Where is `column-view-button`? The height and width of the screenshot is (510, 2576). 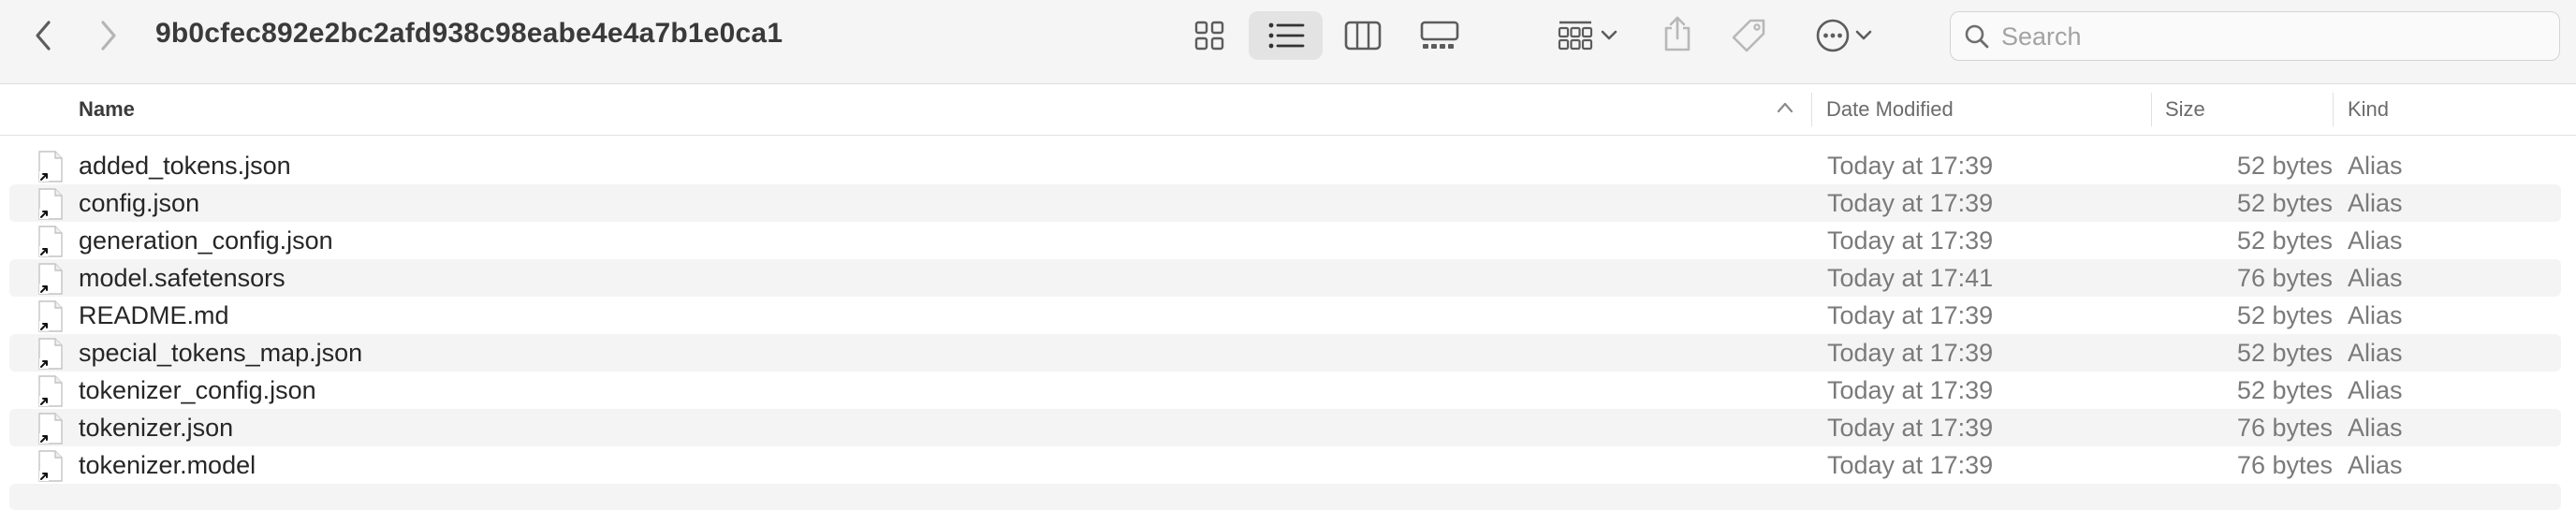 column-view-button is located at coordinates (1362, 35).